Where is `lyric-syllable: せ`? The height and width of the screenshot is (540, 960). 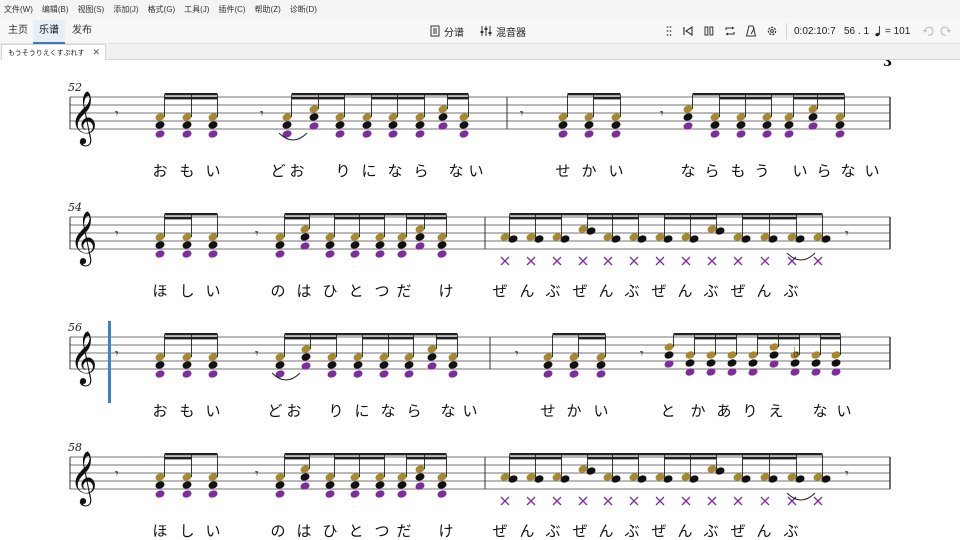 lyric-syllable: せ is located at coordinates (547, 411).